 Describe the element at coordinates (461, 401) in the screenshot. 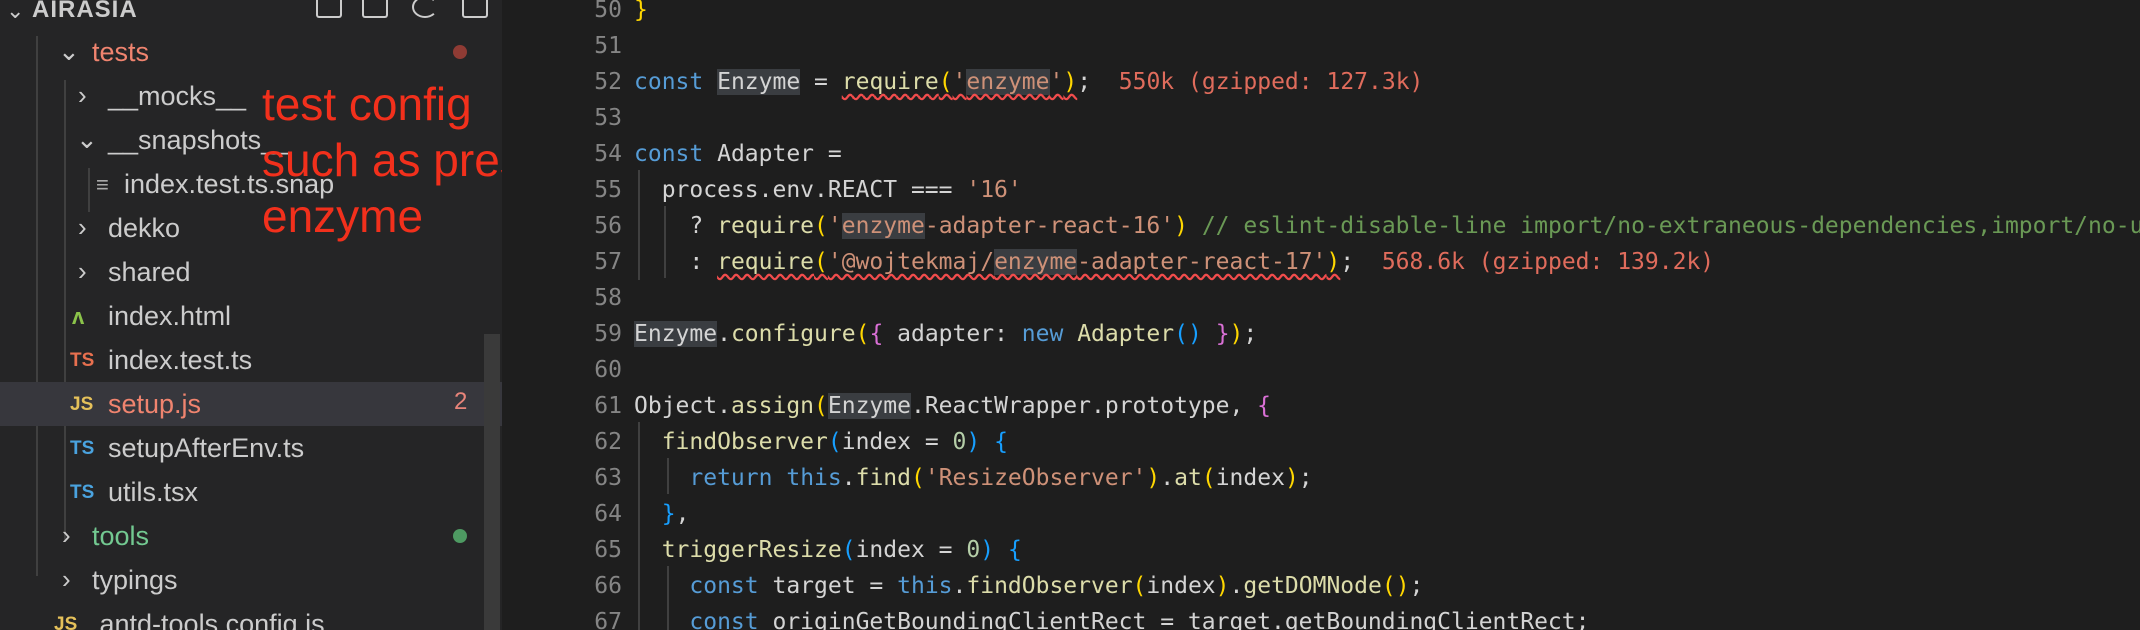

I see `problem-count-badge: 2` at that location.